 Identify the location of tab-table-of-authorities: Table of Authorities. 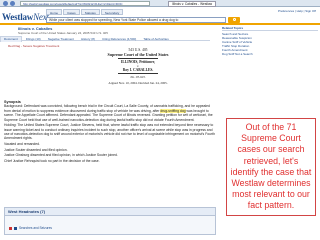
(155, 39).